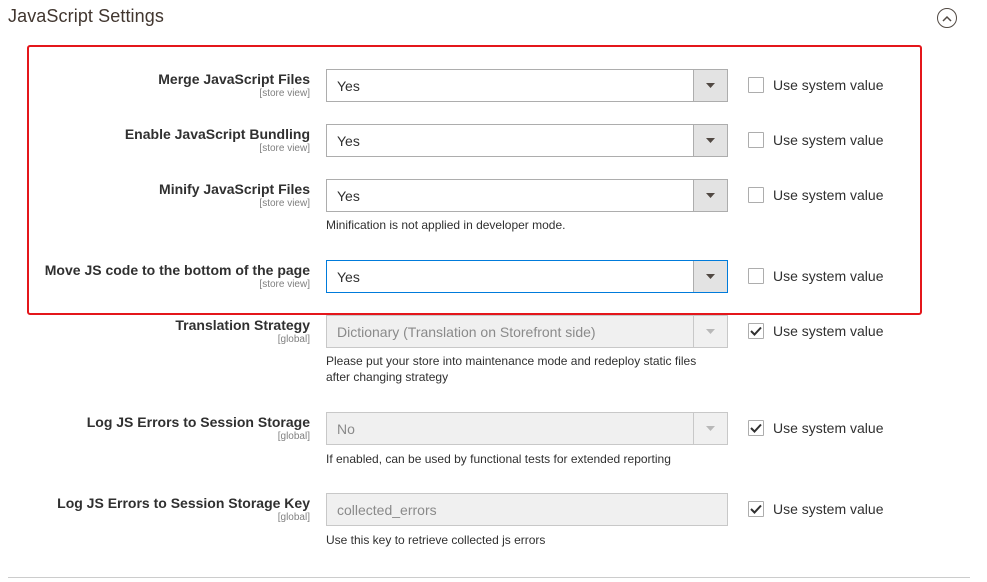 The width and height of the screenshot is (987, 582). I want to click on field-label-text: Minify JavaScript Files, so click(234, 189).